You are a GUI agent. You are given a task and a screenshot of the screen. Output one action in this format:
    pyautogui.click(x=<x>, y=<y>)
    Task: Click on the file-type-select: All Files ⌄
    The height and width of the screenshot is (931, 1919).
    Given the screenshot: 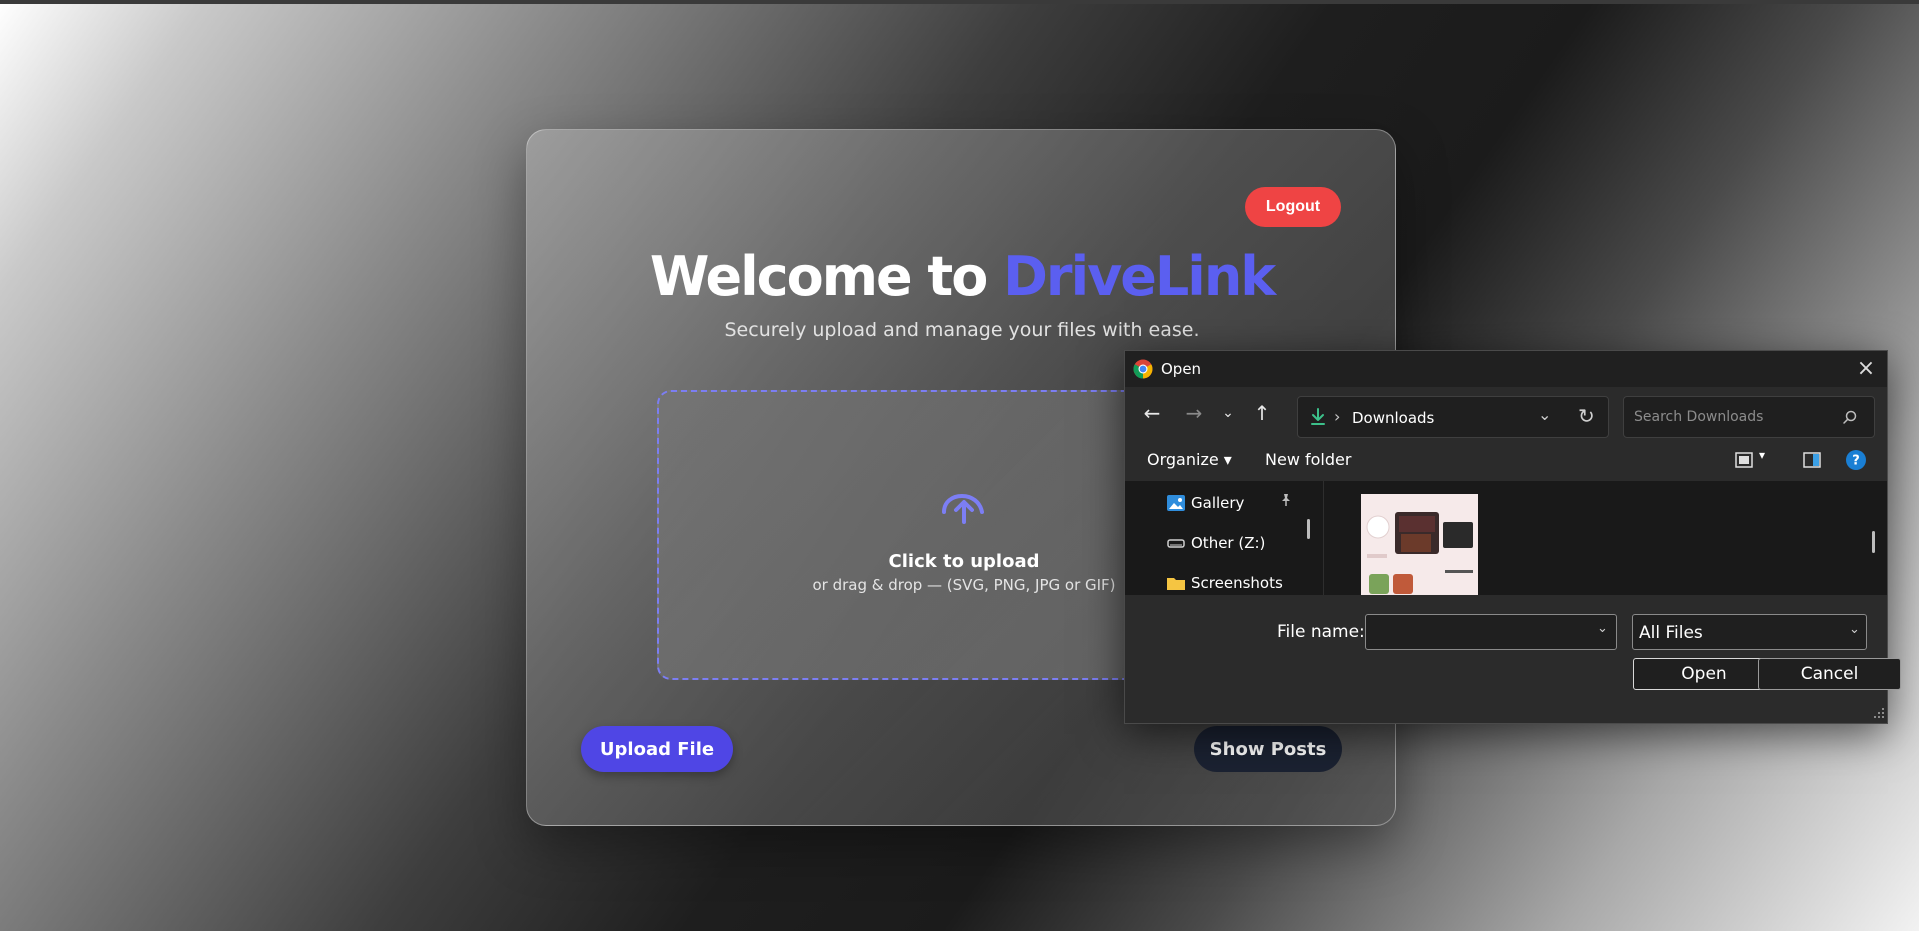 What is the action you would take?
    pyautogui.click(x=1749, y=632)
    